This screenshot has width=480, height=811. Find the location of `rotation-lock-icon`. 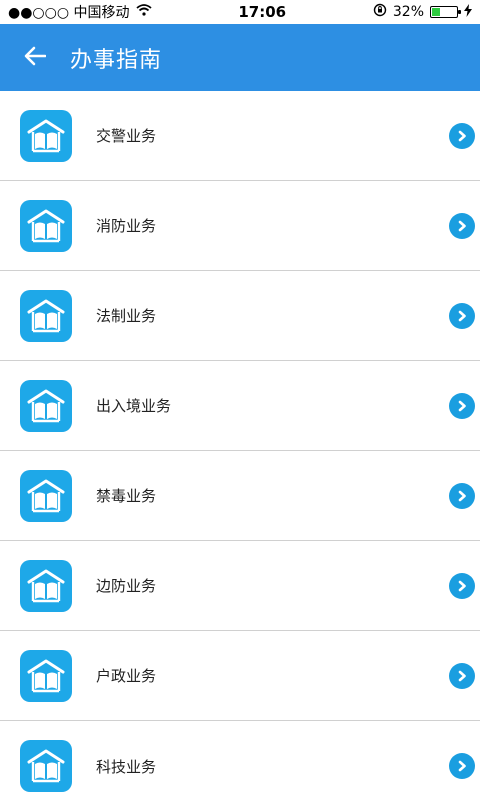

rotation-lock-icon is located at coordinates (380, 12).